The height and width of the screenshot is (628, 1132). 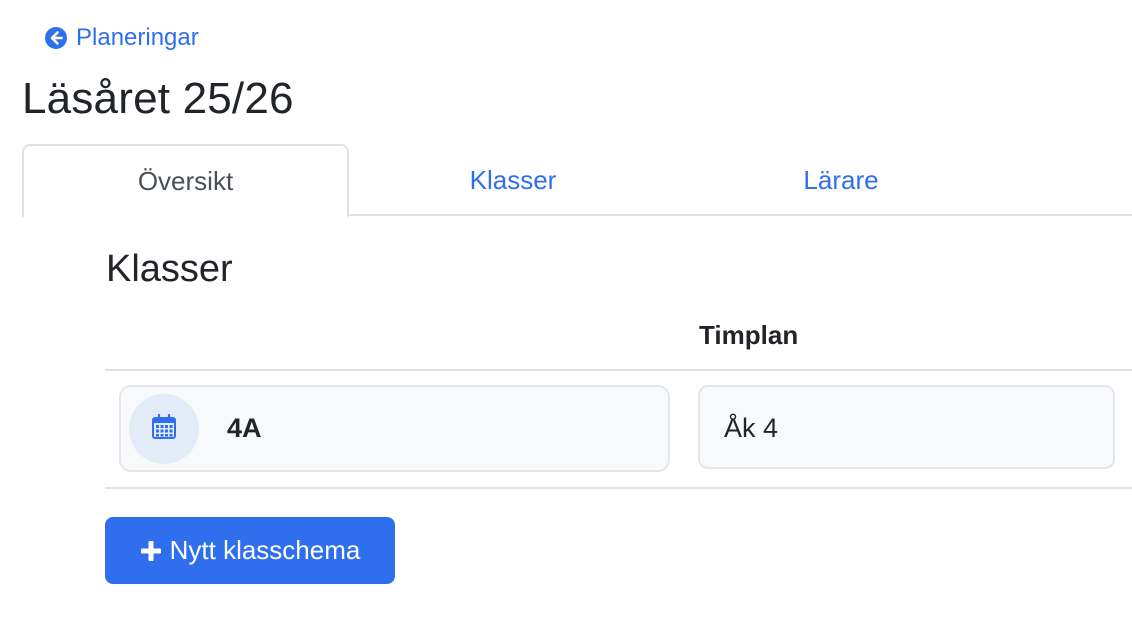 I want to click on calendar-icon, so click(x=164, y=429).